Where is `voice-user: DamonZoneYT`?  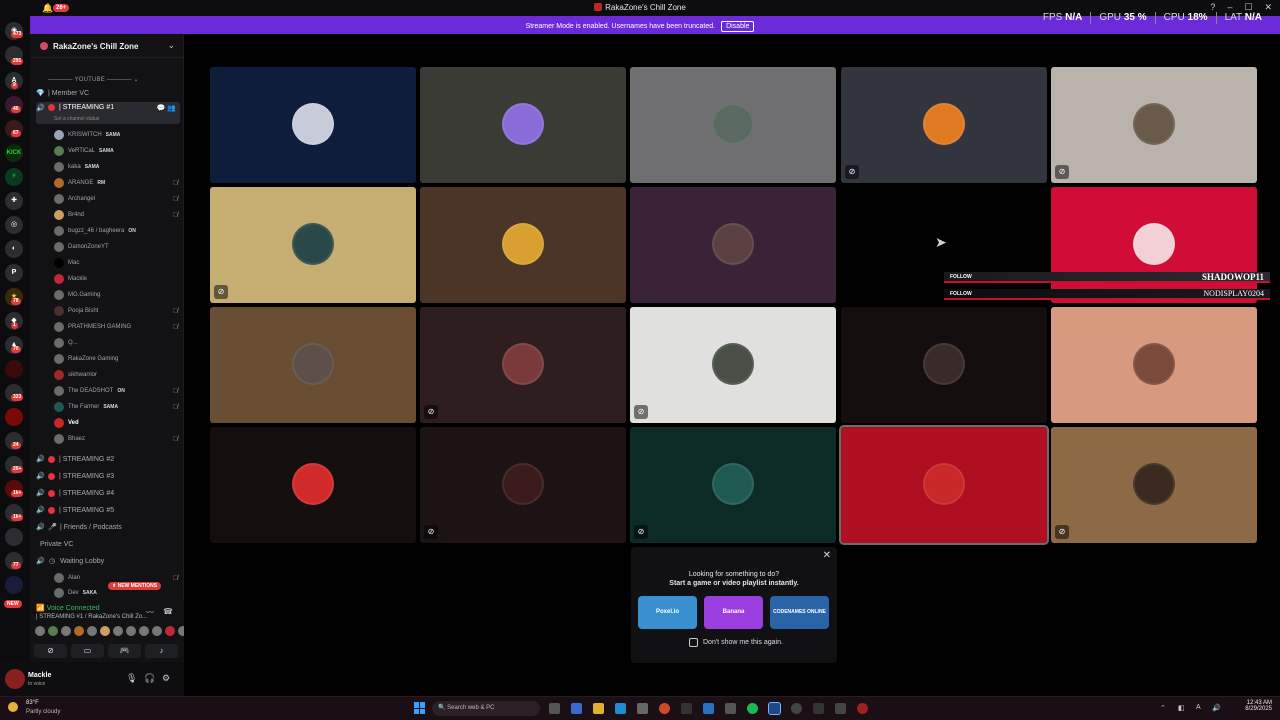 voice-user: DamonZoneYT is located at coordinates (116, 247).